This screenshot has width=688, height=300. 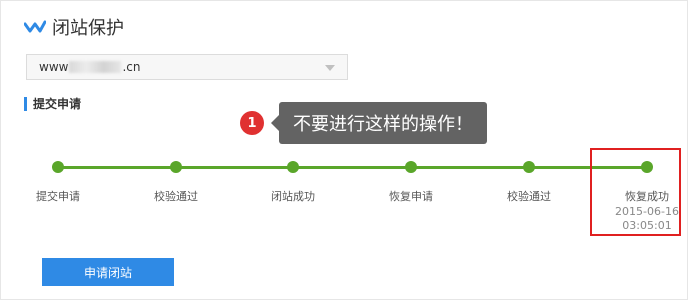 What do you see at coordinates (529, 196) in the screenshot?
I see `step-label-5: 校验通过` at bounding box center [529, 196].